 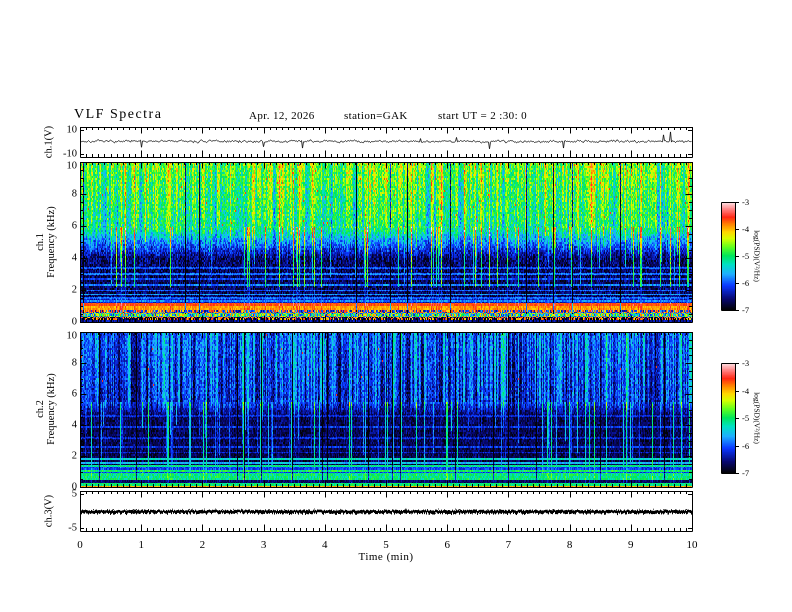 What do you see at coordinates (49, 142) in the screenshot?
I see `ch1v-axis-label: ch.1(V)` at bounding box center [49, 142].